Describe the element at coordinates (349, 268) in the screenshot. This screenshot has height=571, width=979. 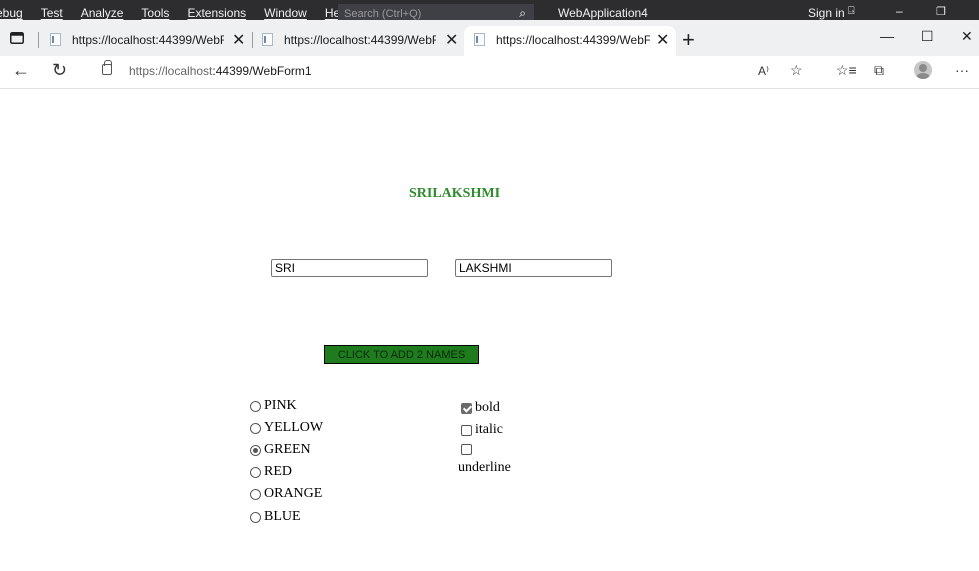
I see `first-name-input` at that location.